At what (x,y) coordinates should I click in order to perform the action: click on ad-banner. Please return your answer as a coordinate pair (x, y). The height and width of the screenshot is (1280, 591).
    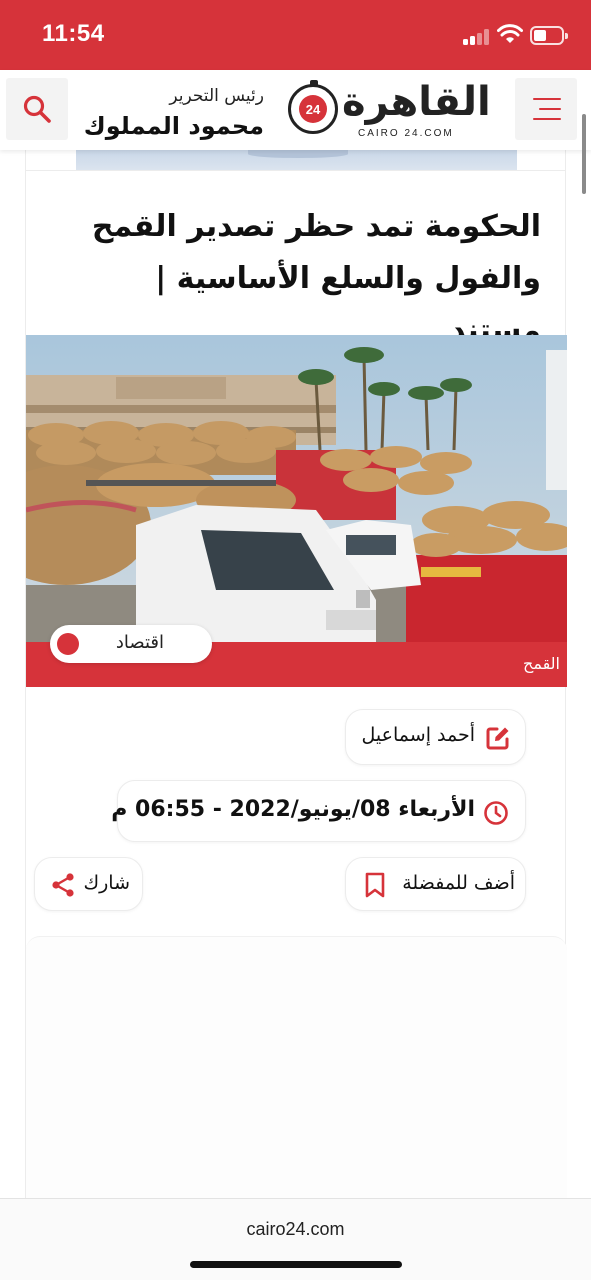
    Looking at the image, I should click on (296, 160).